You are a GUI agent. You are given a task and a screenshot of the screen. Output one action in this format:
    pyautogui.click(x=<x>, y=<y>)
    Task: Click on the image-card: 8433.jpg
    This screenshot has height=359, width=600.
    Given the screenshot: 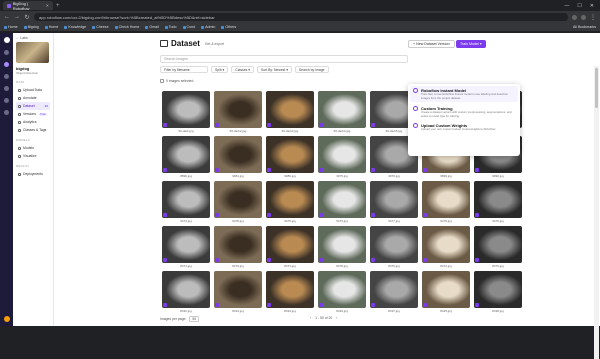 What is the action you would take?
    pyautogui.click(x=238, y=292)
    